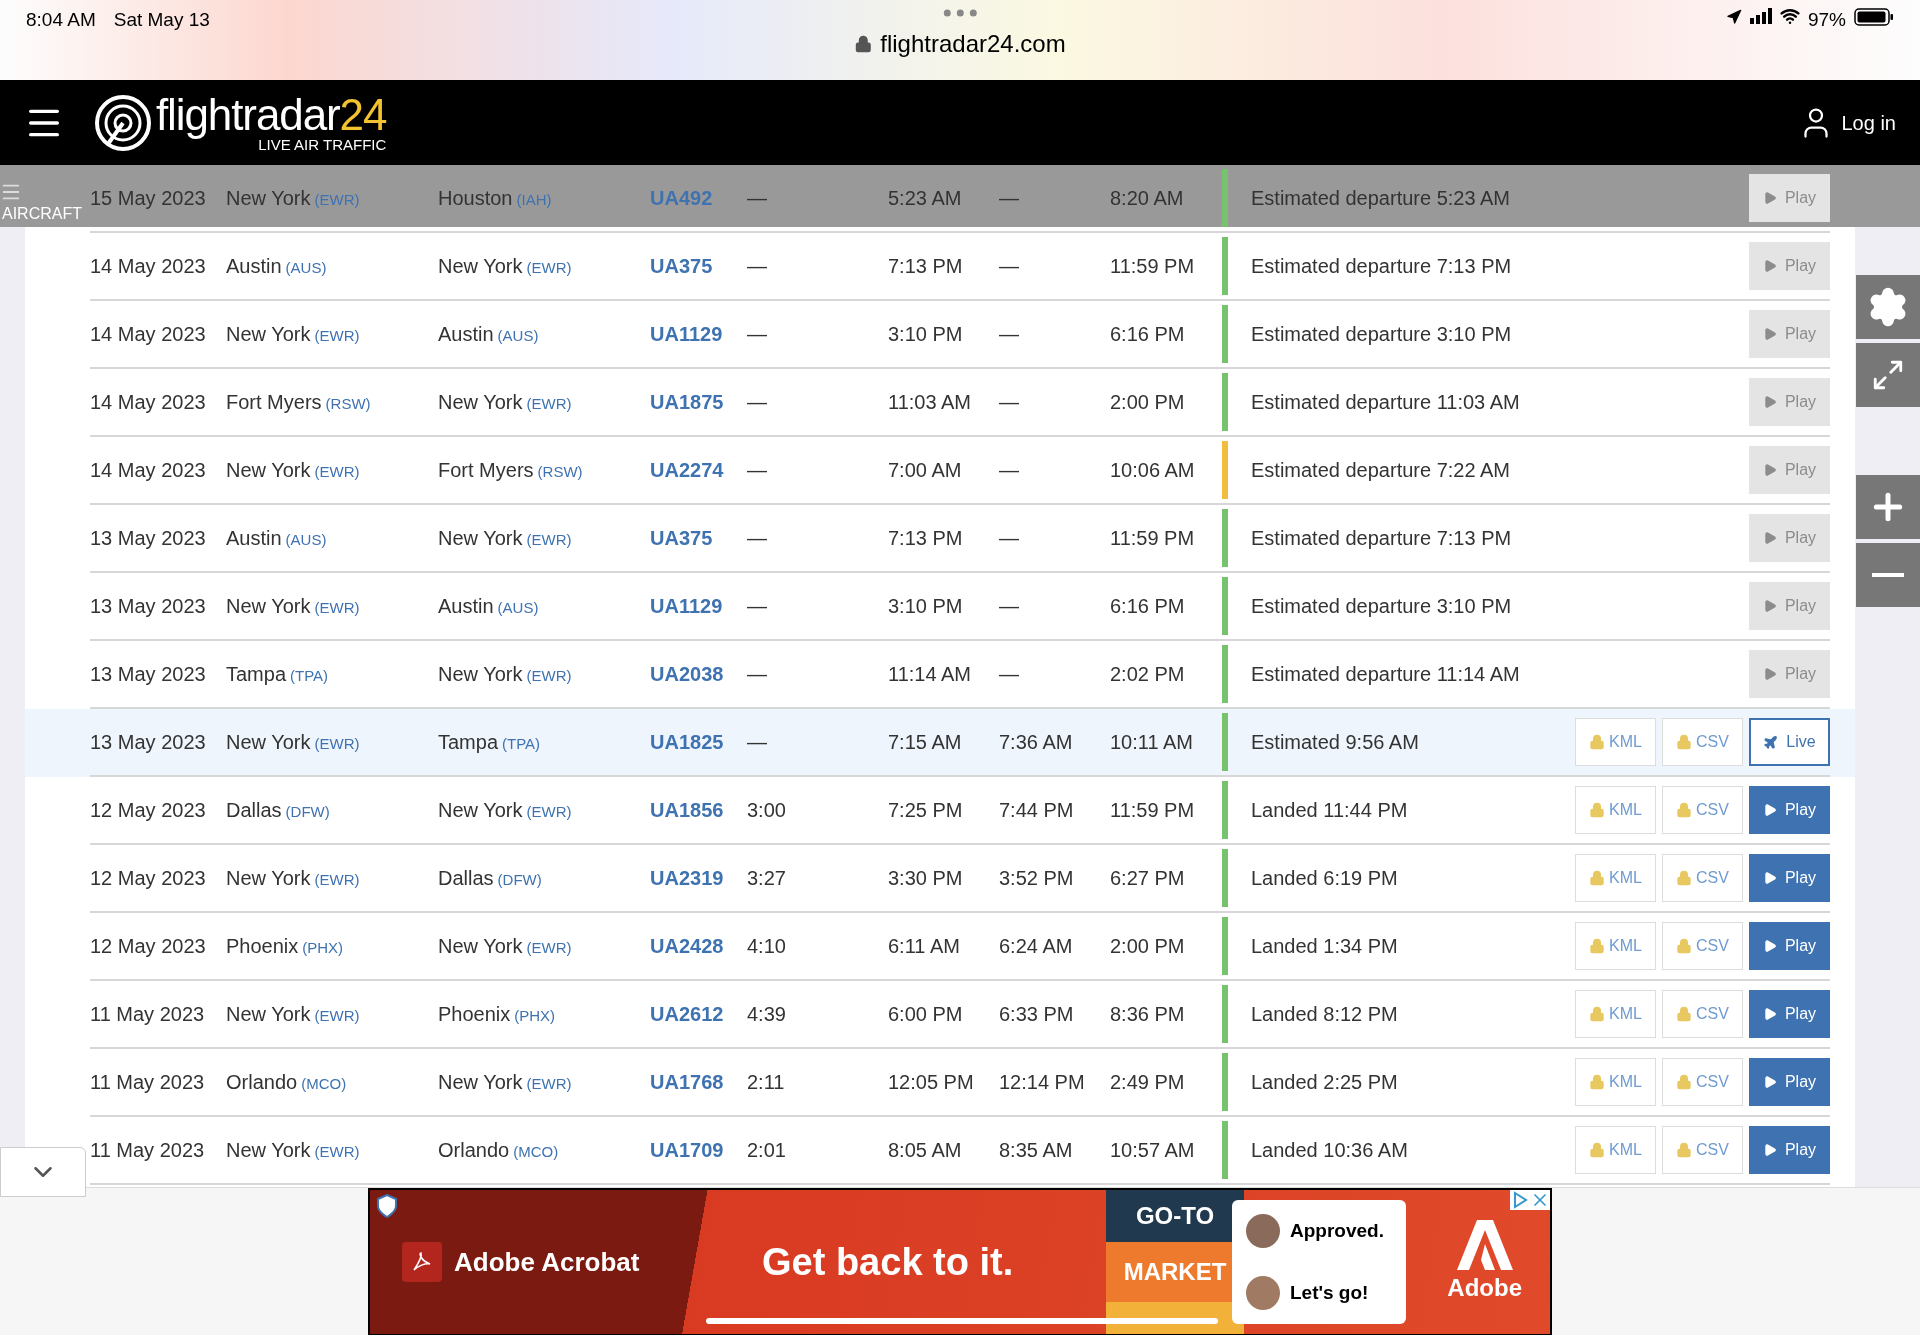  I want to click on more-dots-icon, so click(960, 13).